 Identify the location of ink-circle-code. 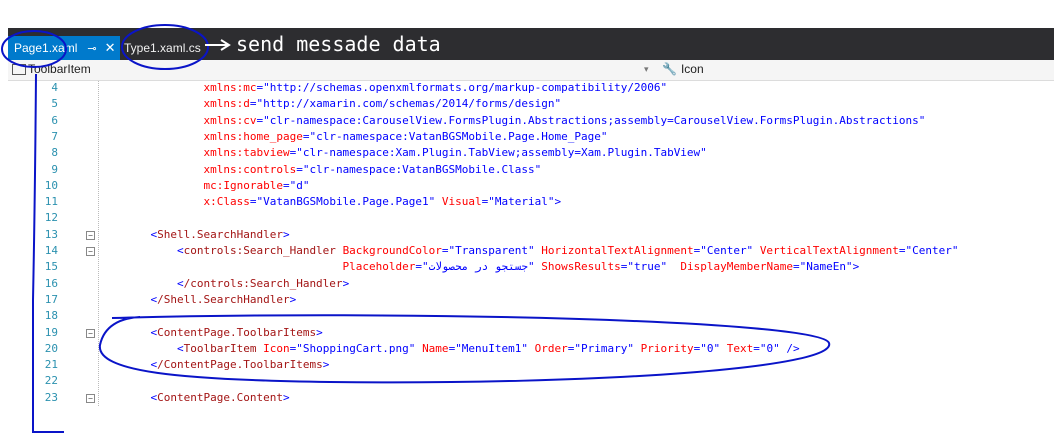
(464, 349).